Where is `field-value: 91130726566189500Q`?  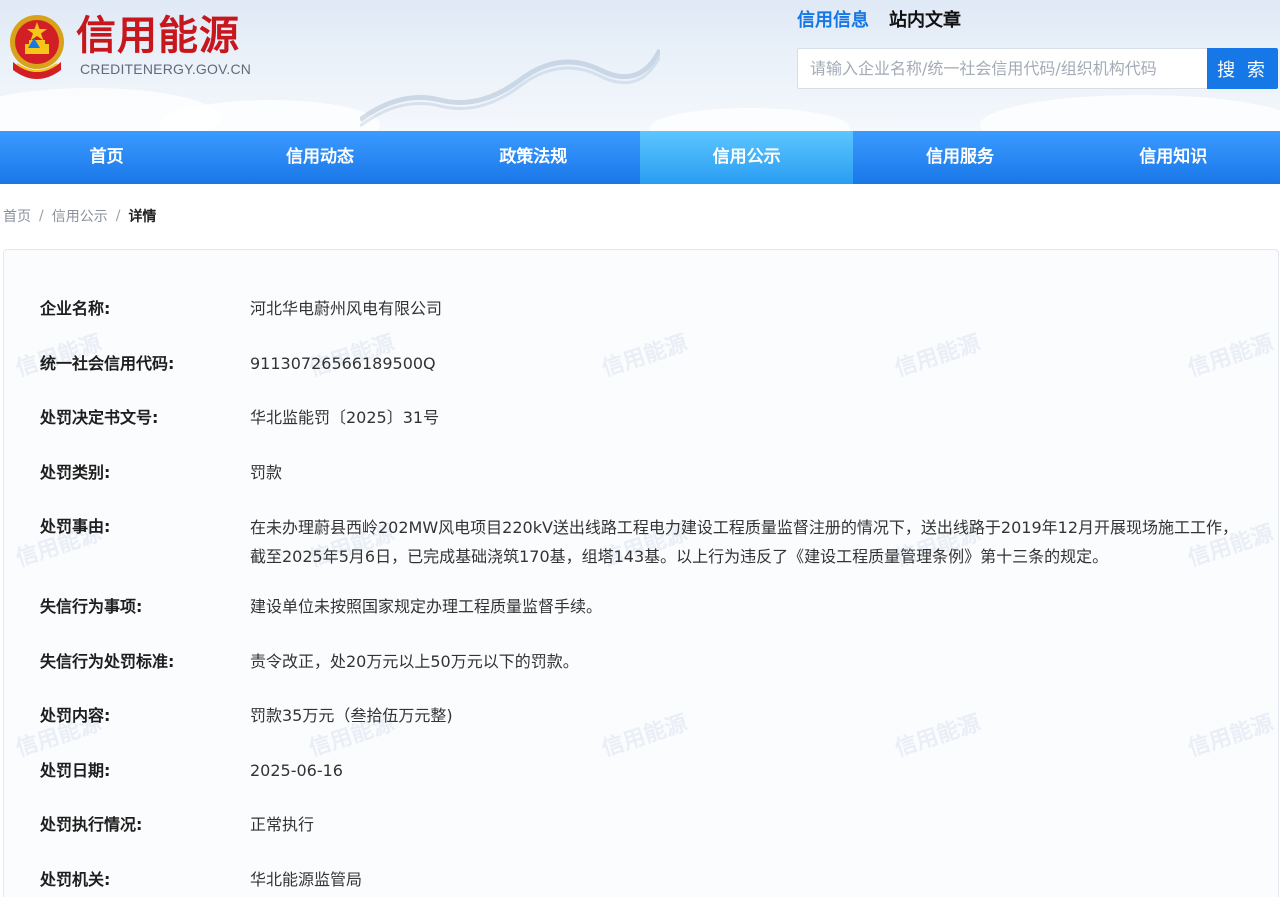
field-value: 91130726566189500Q is located at coordinates (343, 363).